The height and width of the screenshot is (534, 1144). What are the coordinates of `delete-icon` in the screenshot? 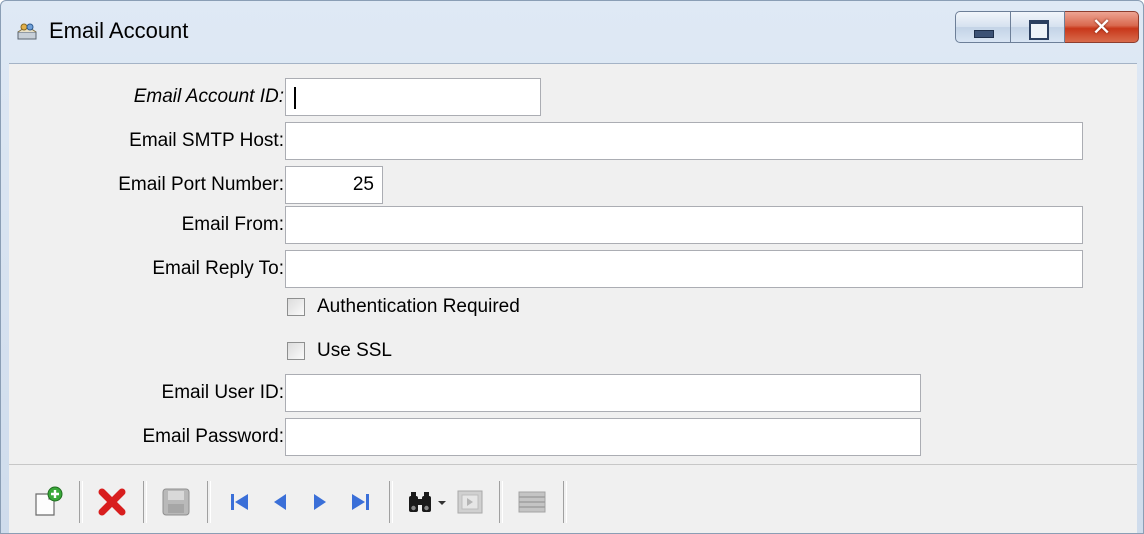 It's located at (112, 502).